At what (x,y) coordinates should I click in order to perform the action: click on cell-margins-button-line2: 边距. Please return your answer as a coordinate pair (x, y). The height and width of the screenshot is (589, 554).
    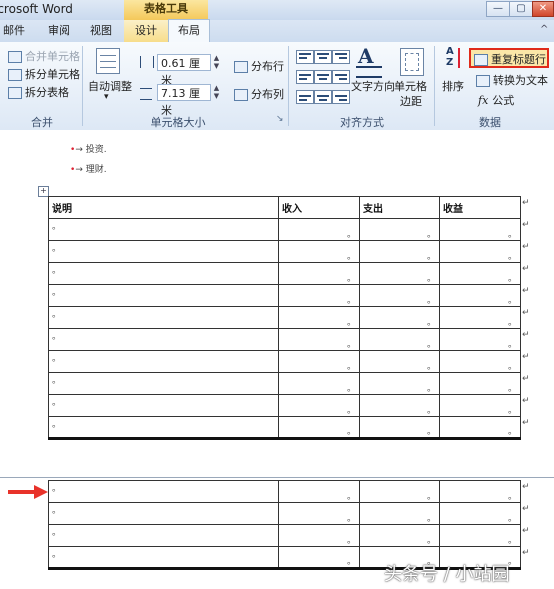
    Looking at the image, I should click on (411, 101).